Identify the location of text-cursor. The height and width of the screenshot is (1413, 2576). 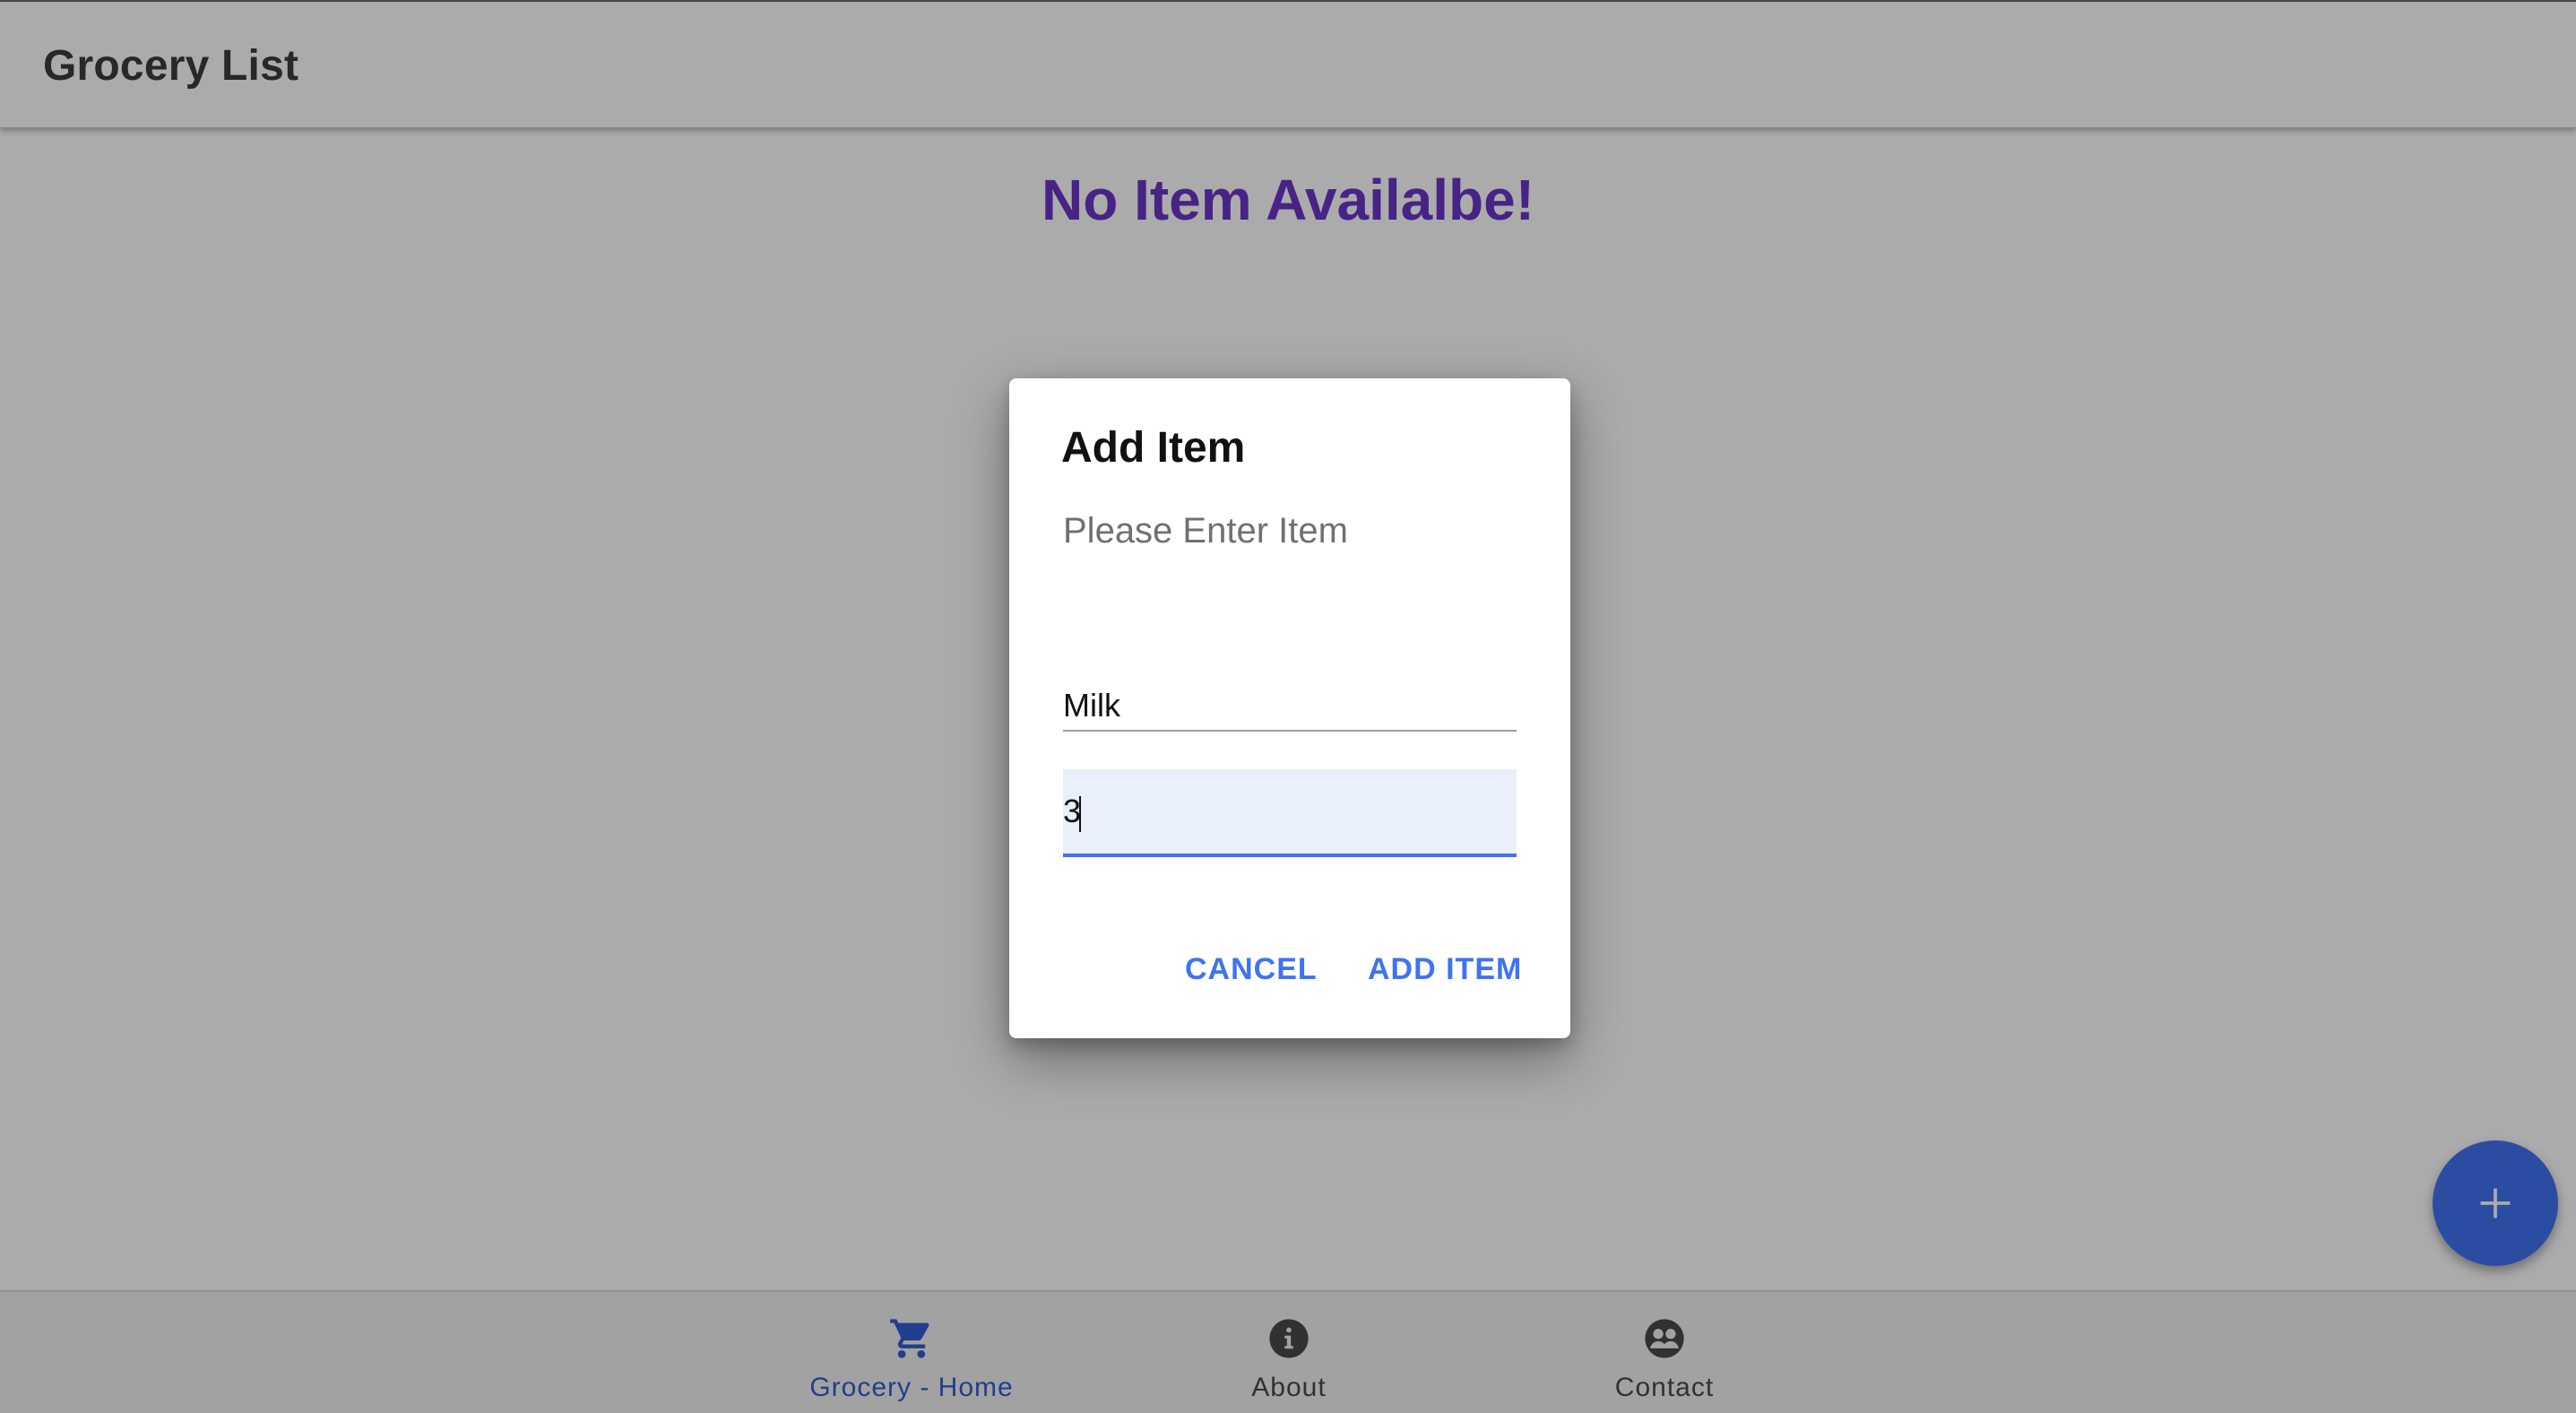
(1080, 814).